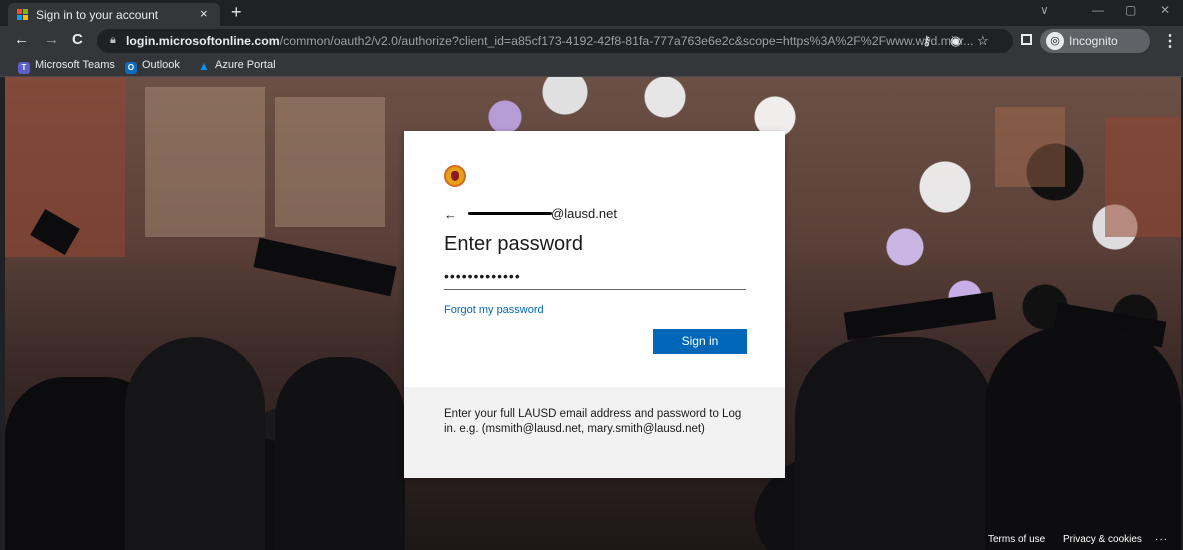  What do you see at coordinates (161, 65) in the screenshot?
I see `bookmark-label: Outlook` at bounding box center [161, 65].